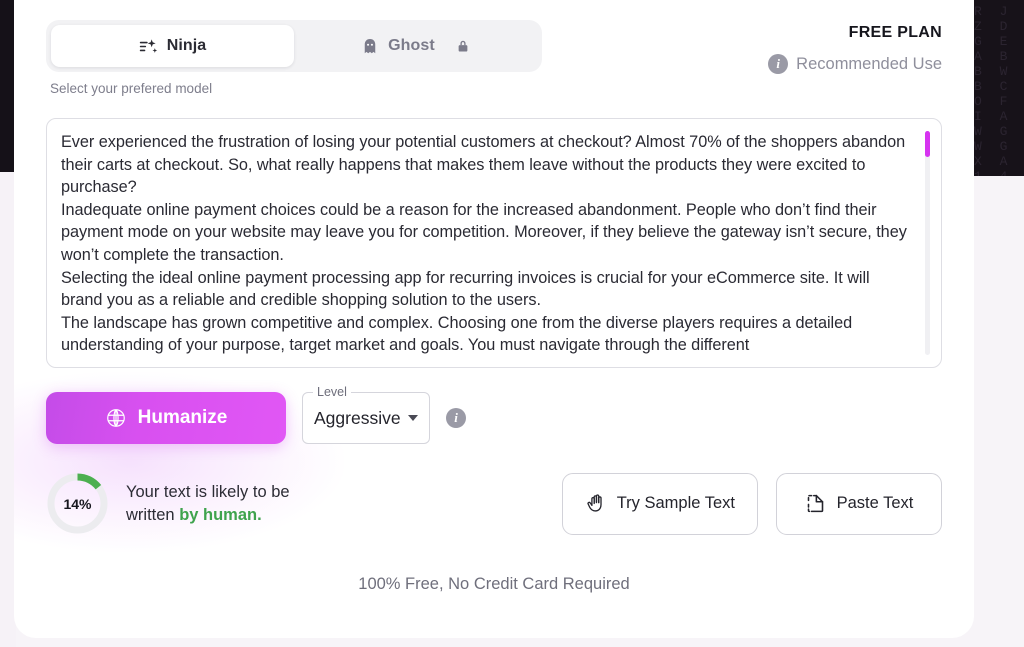 The image size is (1024, 647). Describe the element at coordinates (875, 503) in the screenshot. I see `paste-text-label: Paste Text` at that location.